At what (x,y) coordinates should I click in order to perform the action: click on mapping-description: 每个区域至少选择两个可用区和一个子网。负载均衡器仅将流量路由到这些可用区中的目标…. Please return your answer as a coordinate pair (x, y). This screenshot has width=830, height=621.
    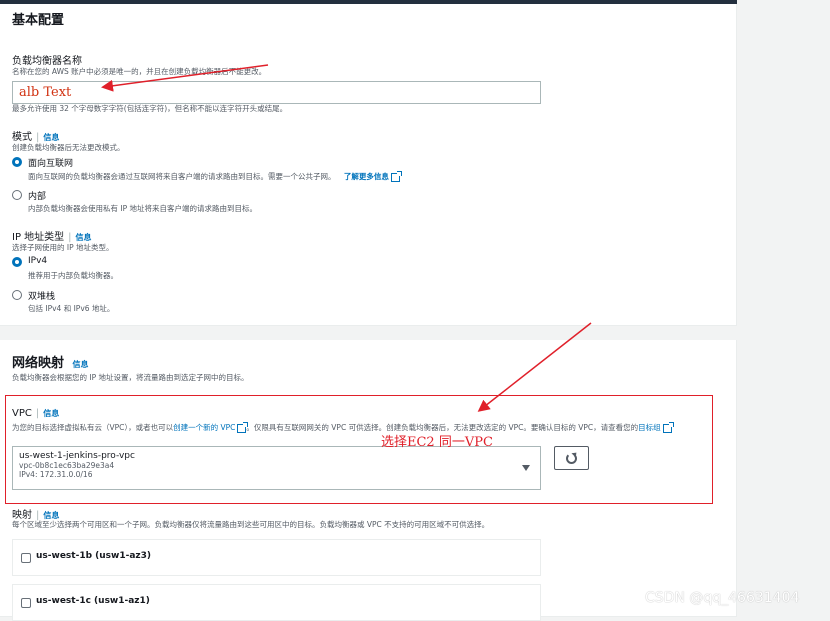
    Looking at the image, I should click on (251, 524).